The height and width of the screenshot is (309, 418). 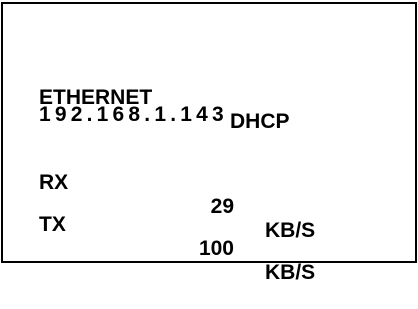 I want to click on tx-value: 100, so click(x=216, y=248).